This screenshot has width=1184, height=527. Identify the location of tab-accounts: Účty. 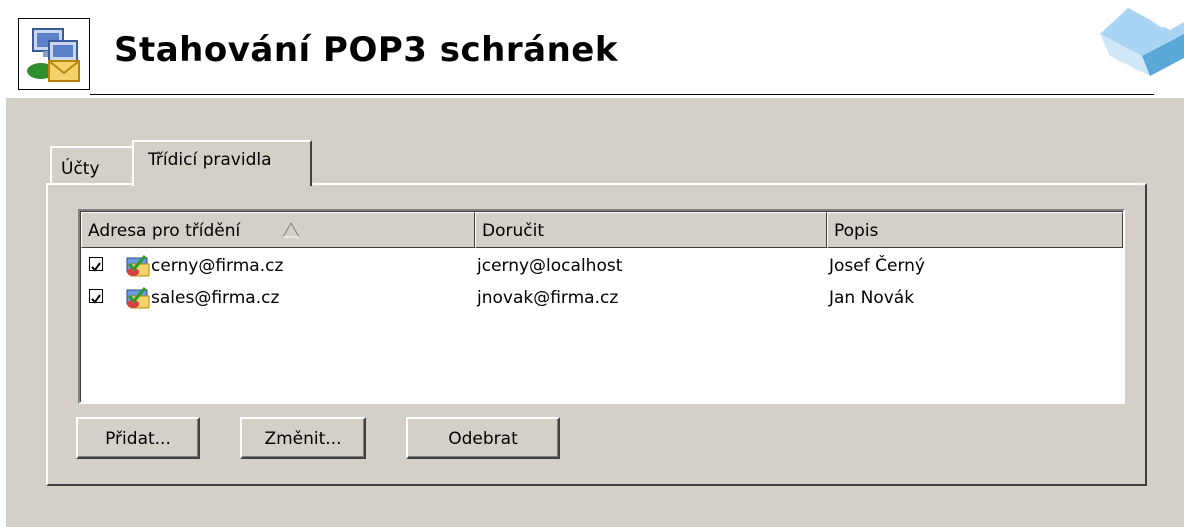
(92, 165).